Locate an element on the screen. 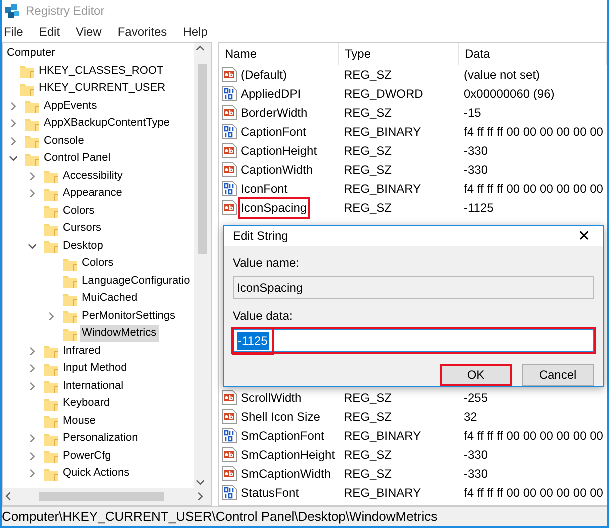  value-data: 32 is located at coordinates (470, 417).